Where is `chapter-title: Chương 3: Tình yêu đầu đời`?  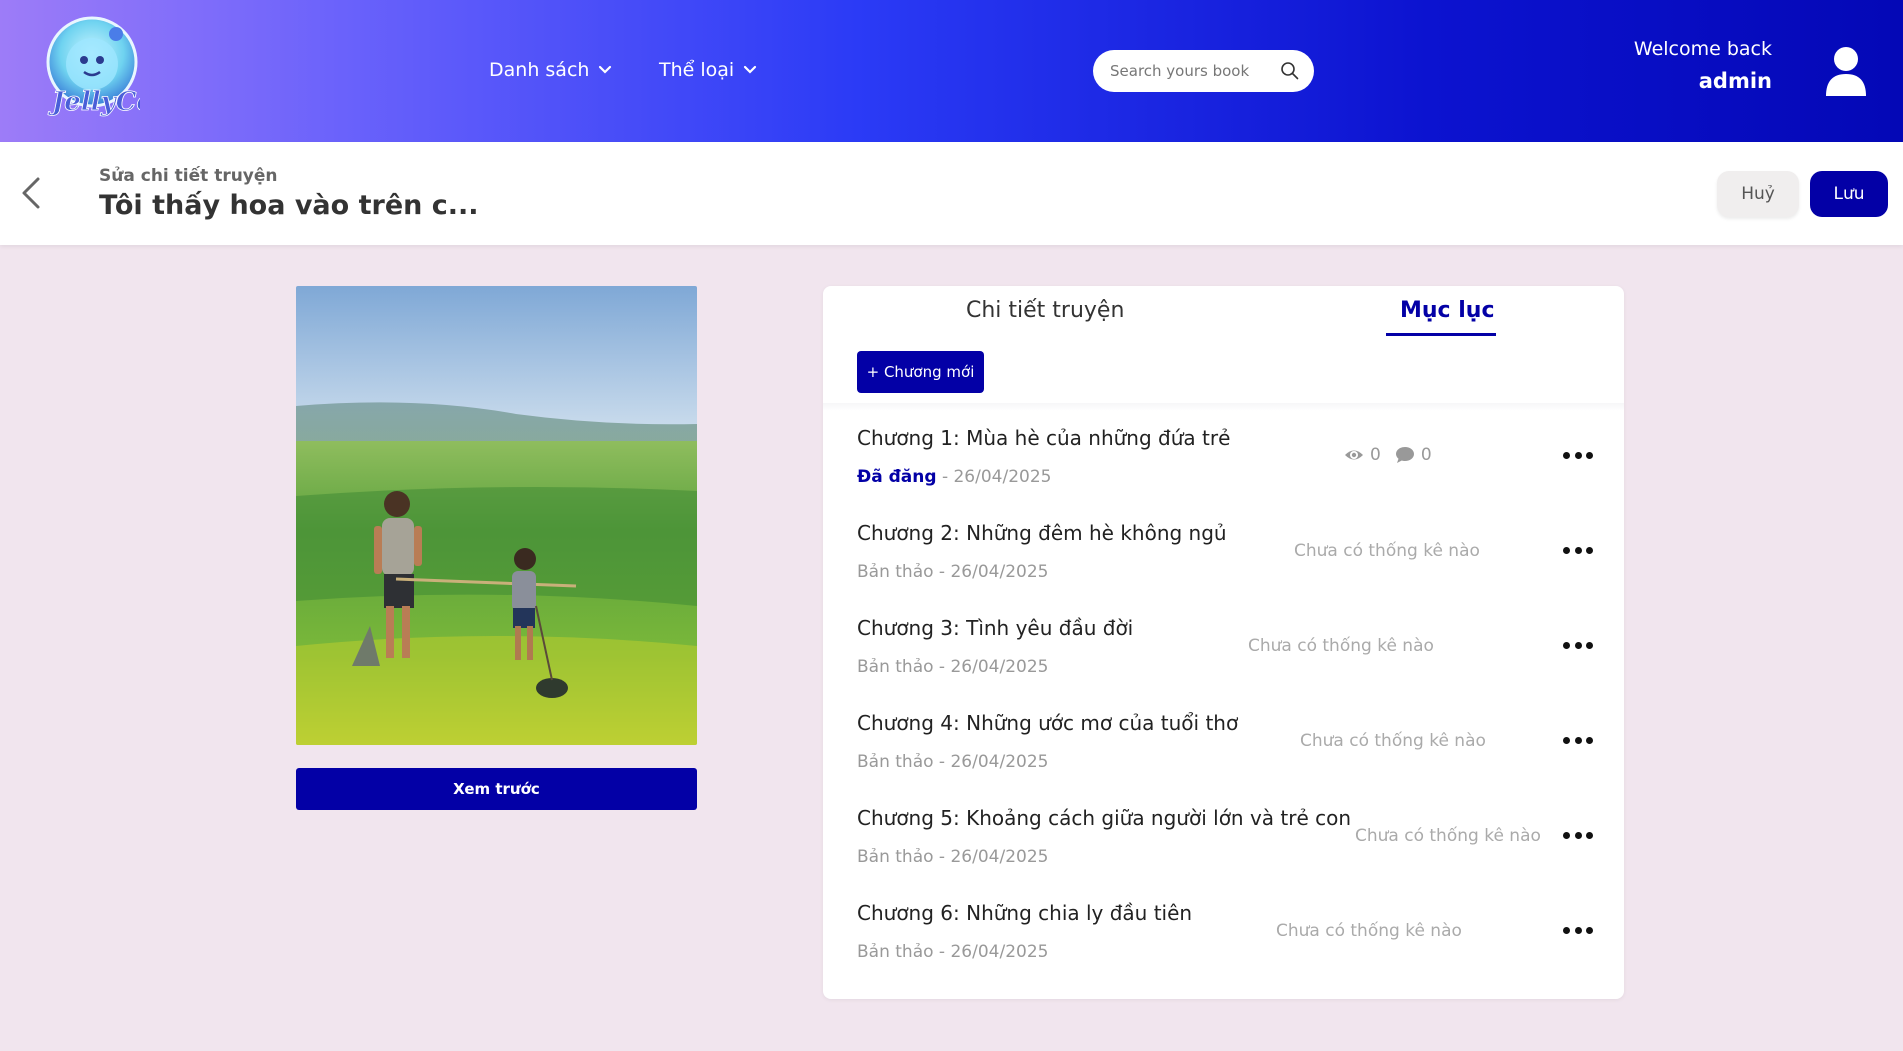
chapter-title: Chương 3: Tình yêu đầu đời is located at coordinates (995, 628).